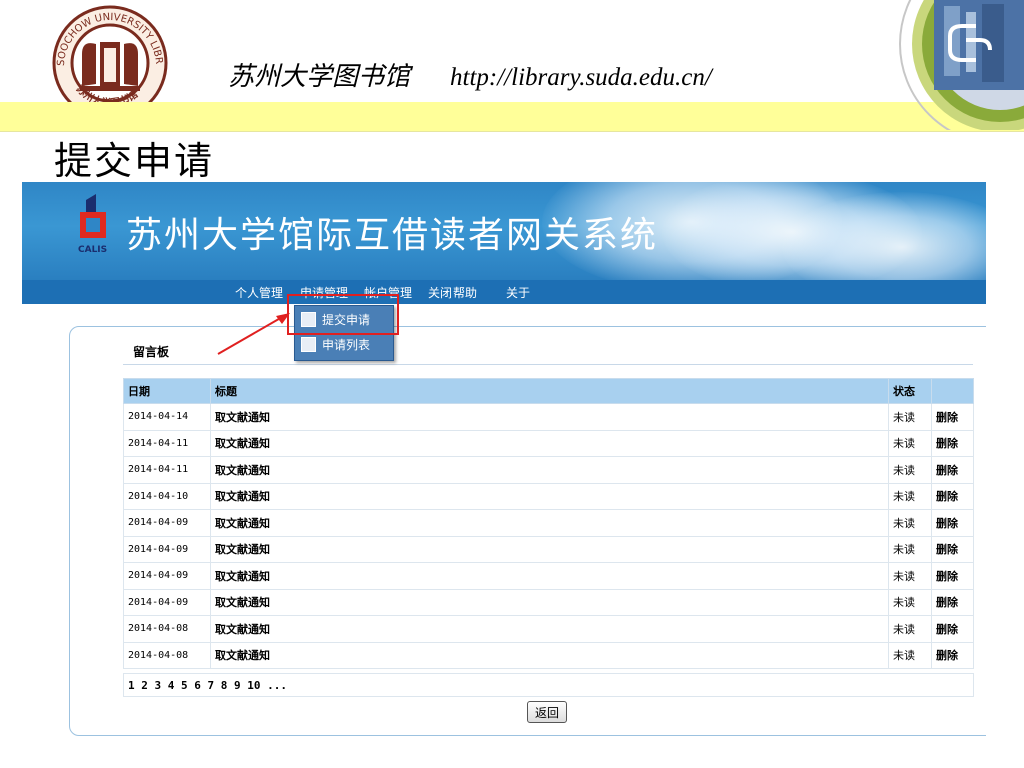 The image size is (1024, 768). What do you see at coordinates (92, 224) in the screenshot?
I see `calis-logo-icon: CALIS` at bounding box center [92, 224].